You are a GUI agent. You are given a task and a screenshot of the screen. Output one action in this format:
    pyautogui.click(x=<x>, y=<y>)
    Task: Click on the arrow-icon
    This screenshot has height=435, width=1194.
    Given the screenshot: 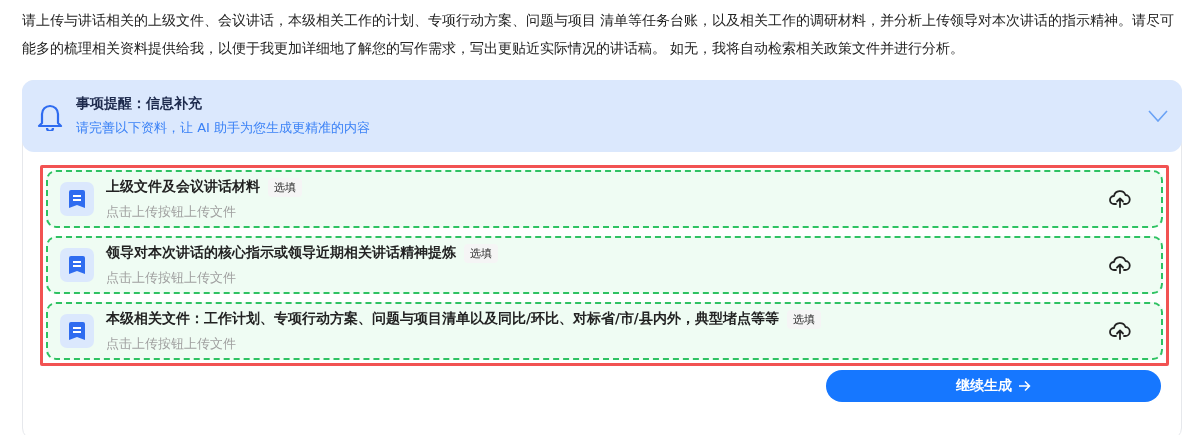 What is the action you would take?
    pyautogui.click(x=1024, y=386)
    